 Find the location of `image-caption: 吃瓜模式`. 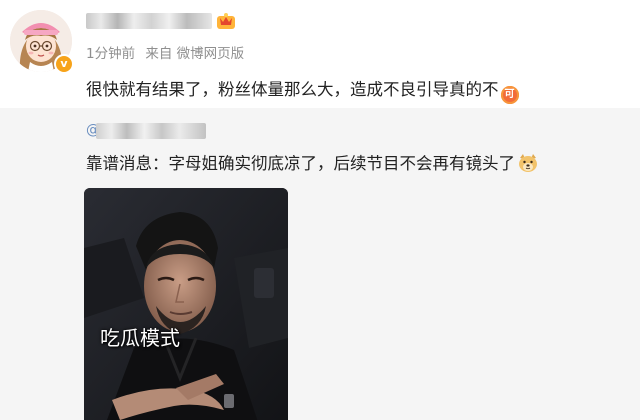

image-caption: 吃瓜模式 is located at coordinates (140, 338).